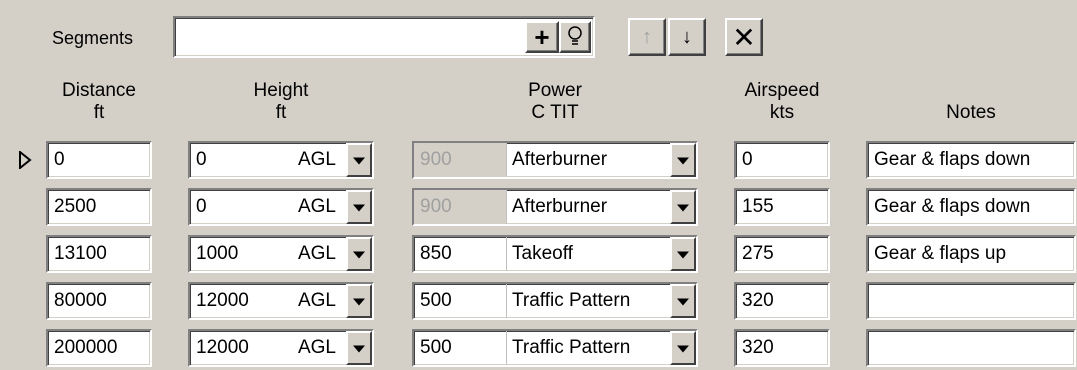 The image size is (1077, 370). I want to click on power-setting-value: Takeoff, so click(542, 253).